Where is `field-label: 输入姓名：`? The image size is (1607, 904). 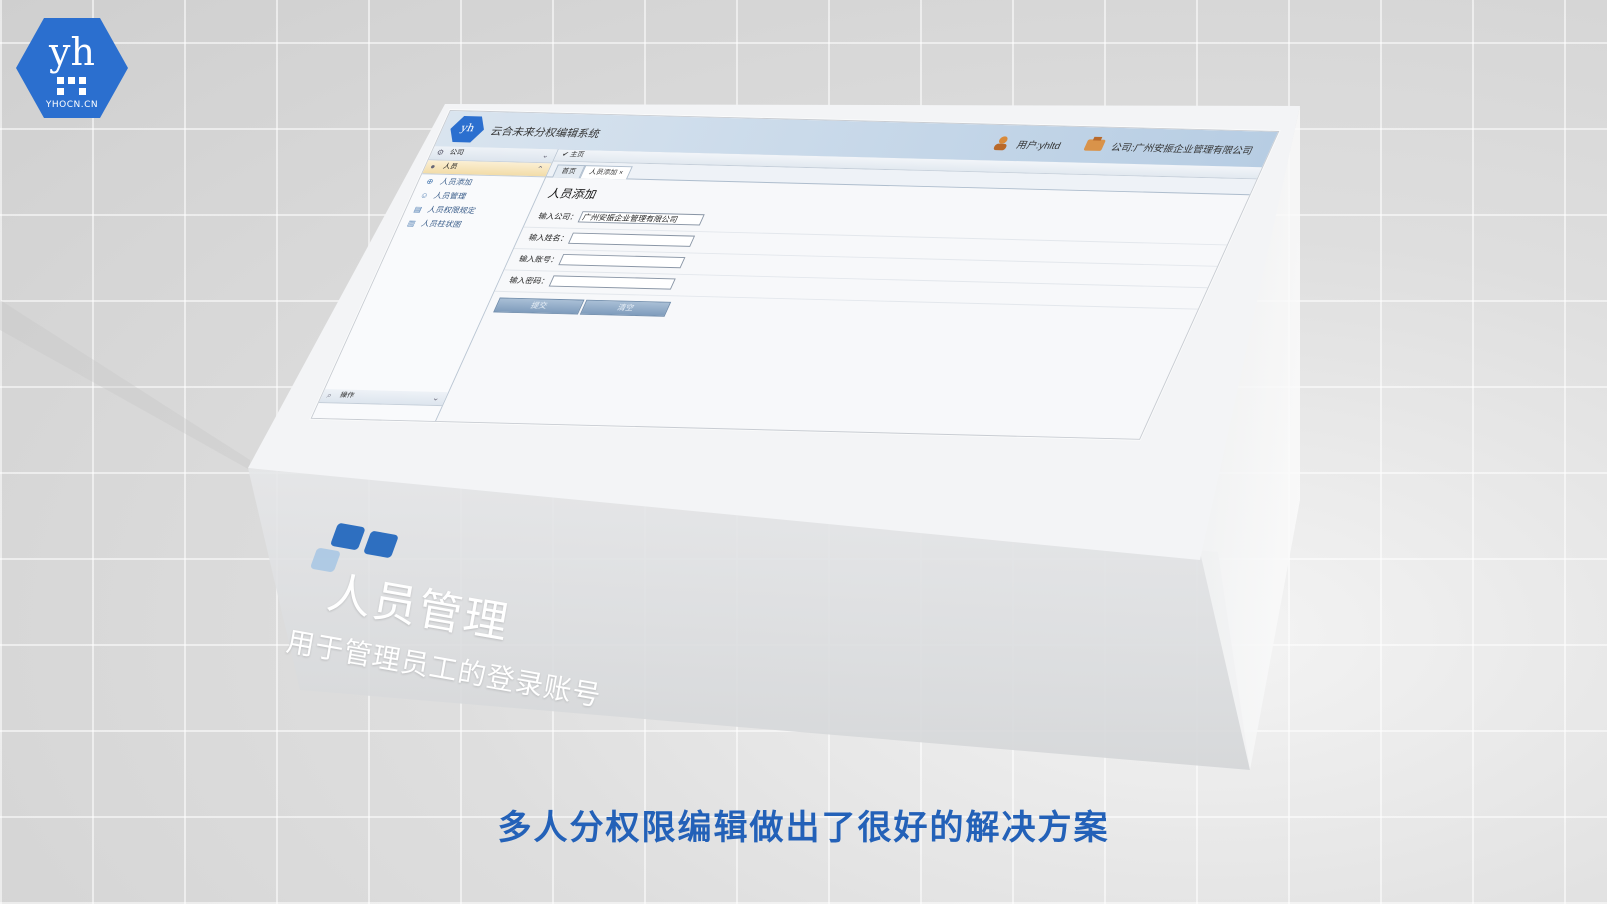
field-label: 输入姓名： is located at coordinates (548, 238).